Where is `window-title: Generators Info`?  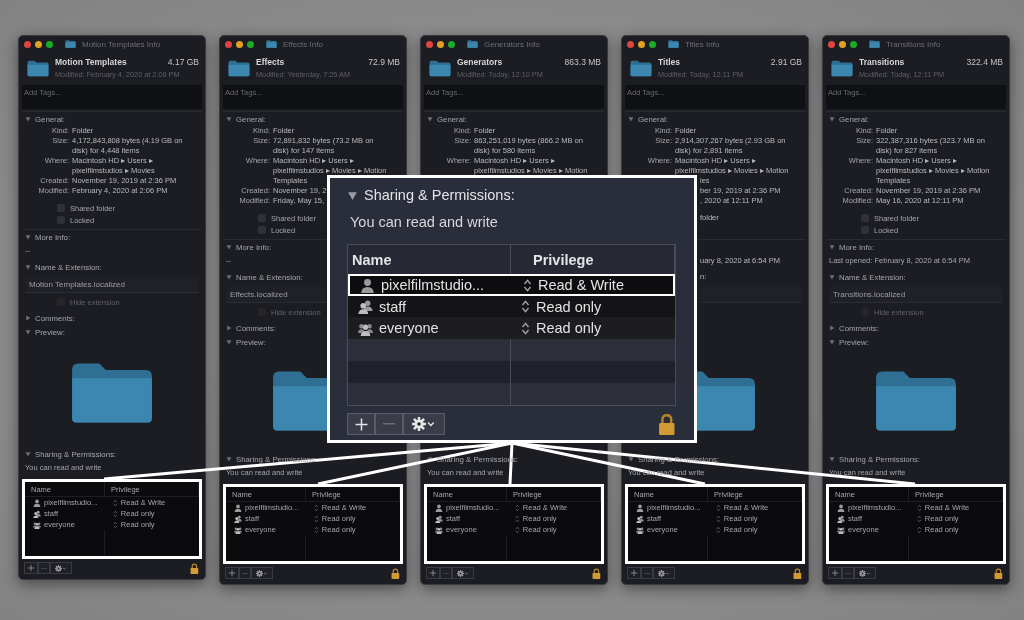 window-title: Generators Info is located at coordinates (512, 44).